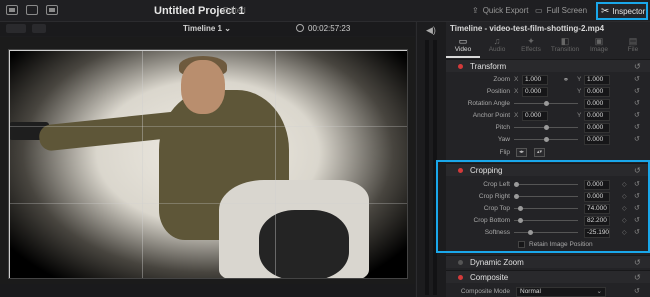 The image size is (650, 297). What do you see at coordinates (579, 115) in the screenshot?
I see `anchor-y-axis: Y` at bounding box center [579, 115].